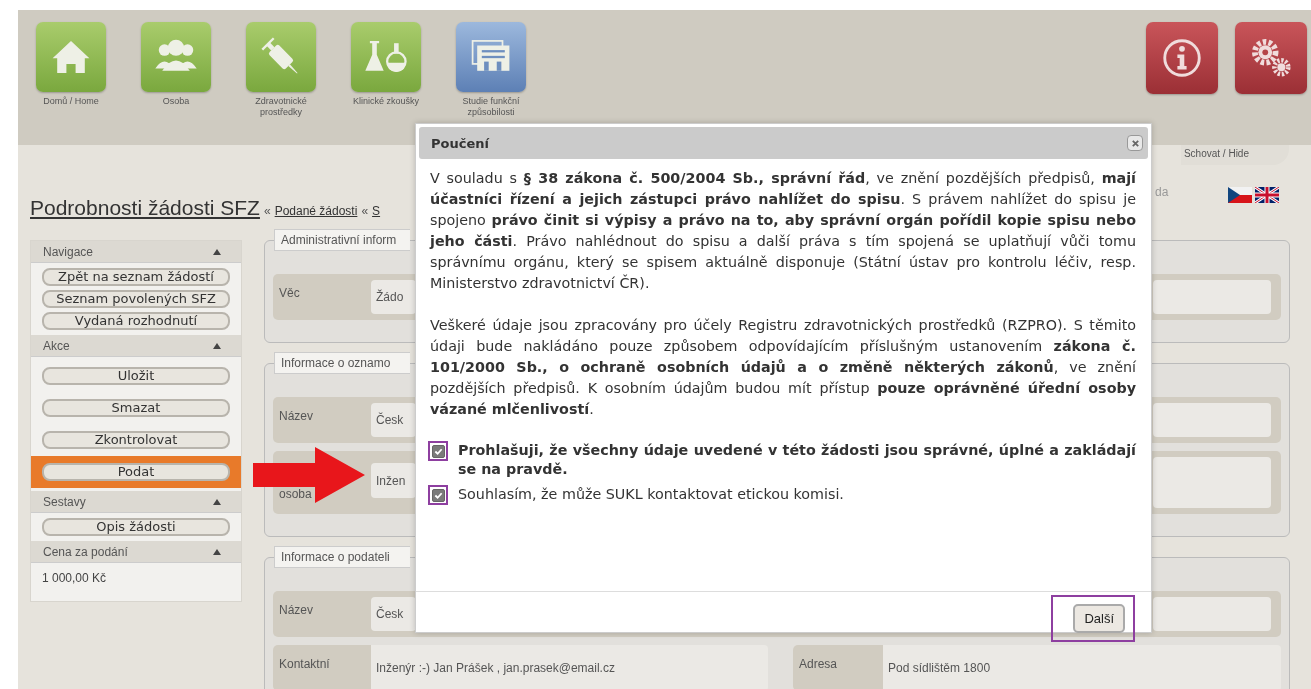  Describe the element at coordinates (136, 277) in the screenshot. I see `nav-button: Zpět na seznam žádostí` at that location.